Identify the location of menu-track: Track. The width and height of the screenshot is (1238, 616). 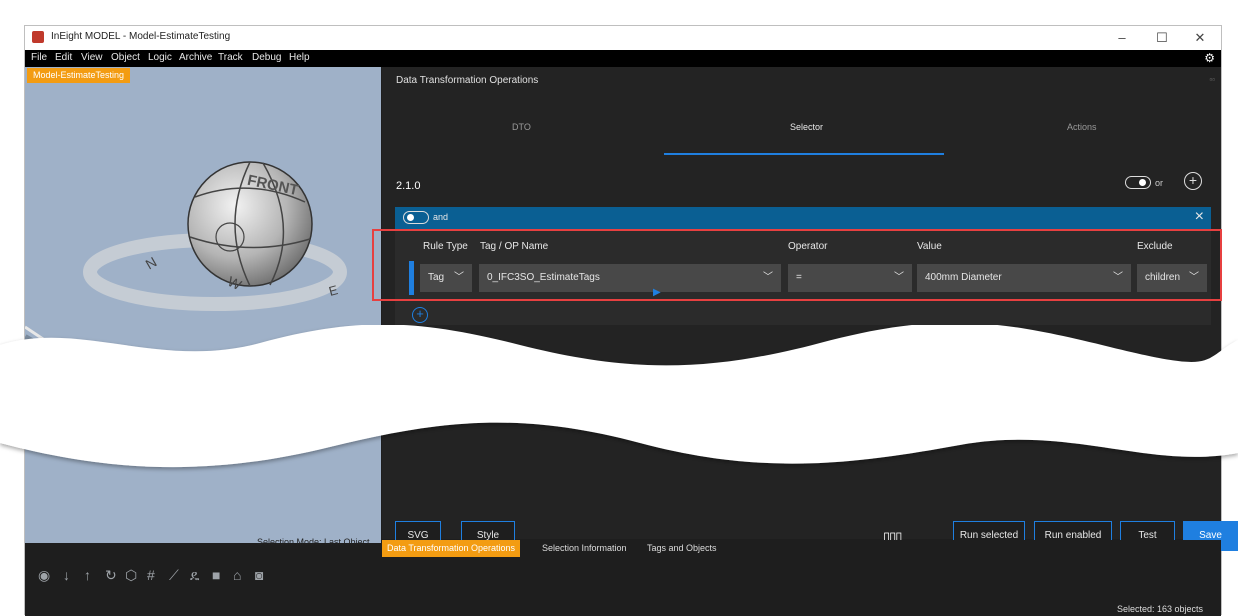
(230, 57).